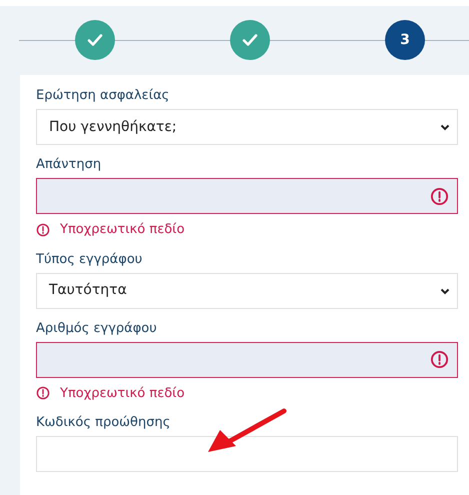 The image size is (469, 495). I want to click on select-field: Που γεννηθήκατε;, so click(247, 127).